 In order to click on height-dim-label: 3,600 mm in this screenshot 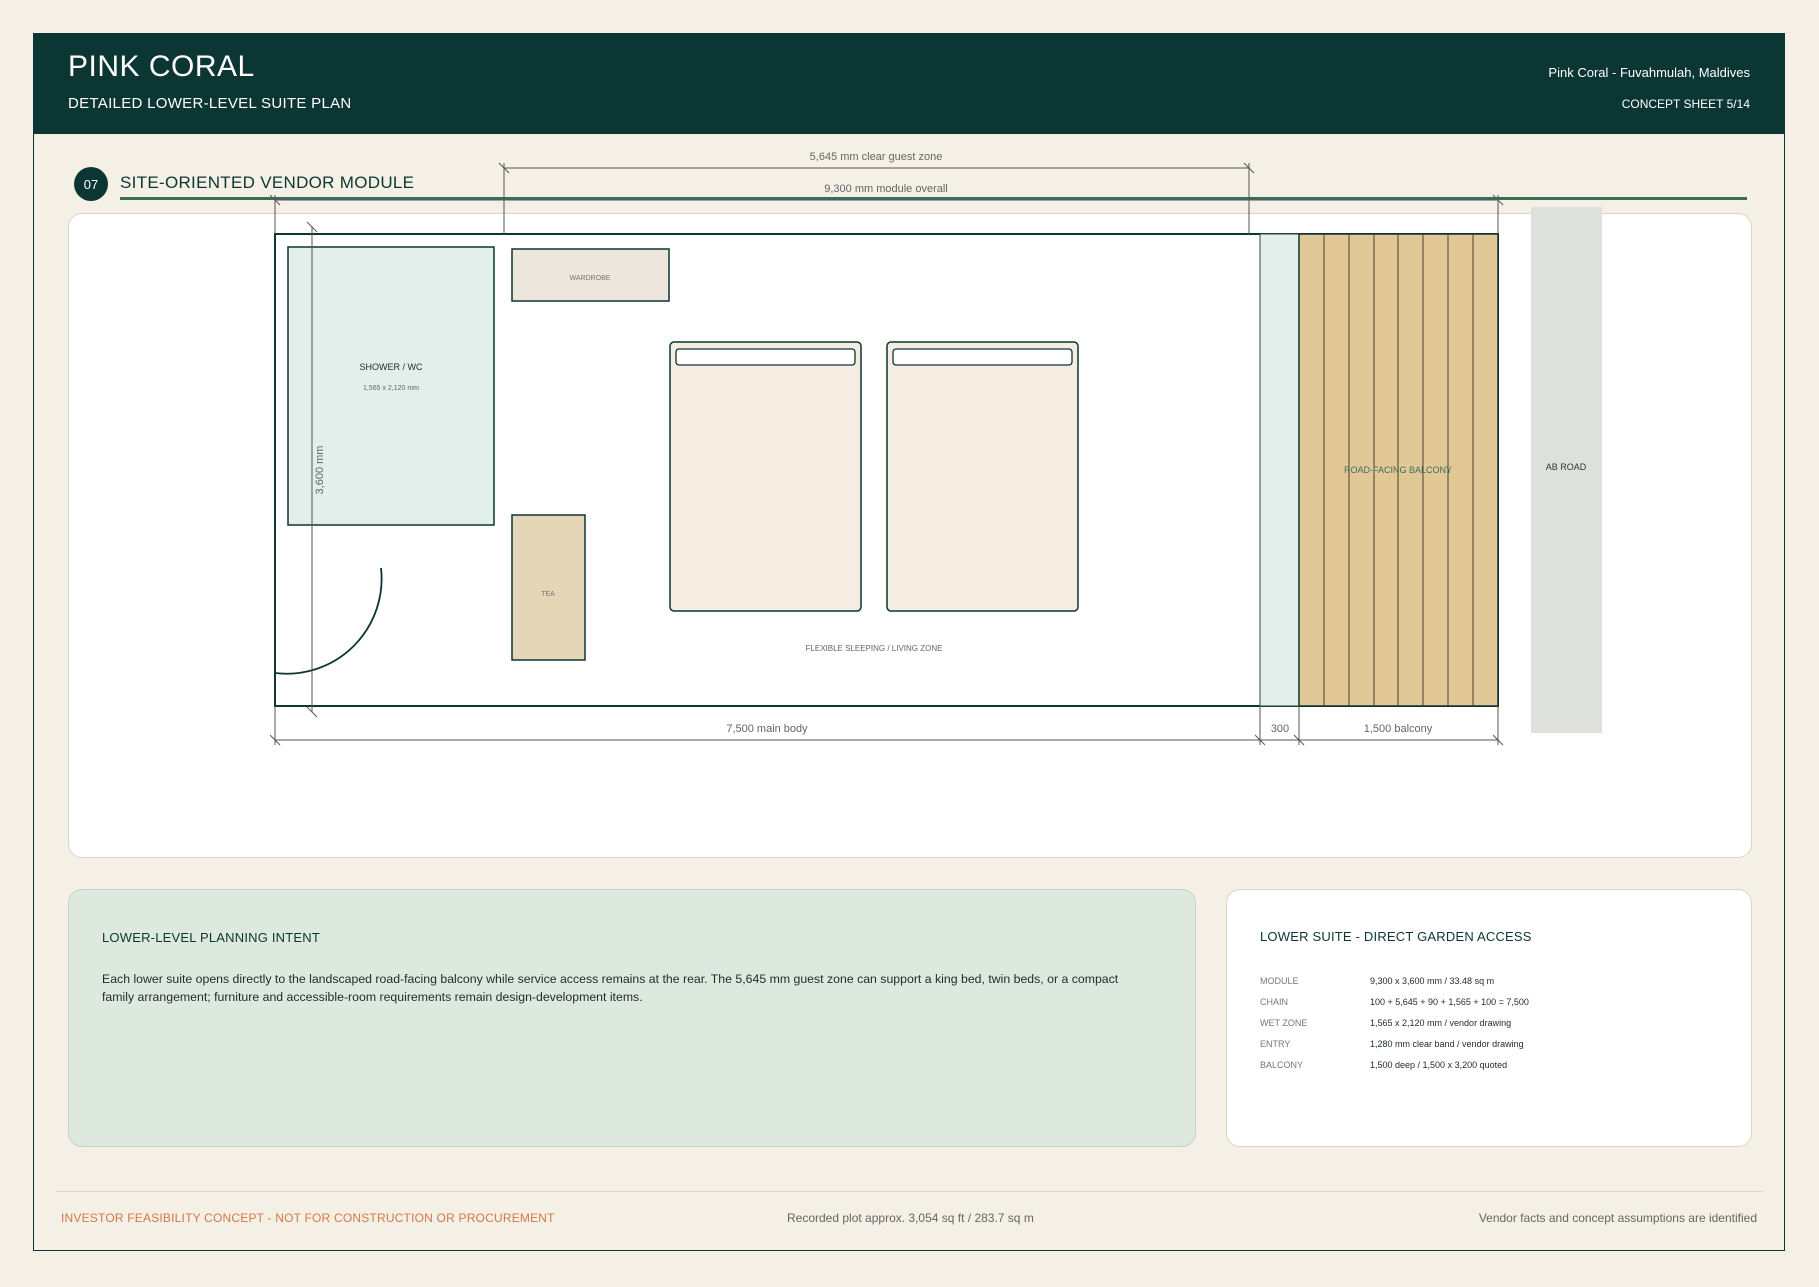, I will do `click(320, 470)`.